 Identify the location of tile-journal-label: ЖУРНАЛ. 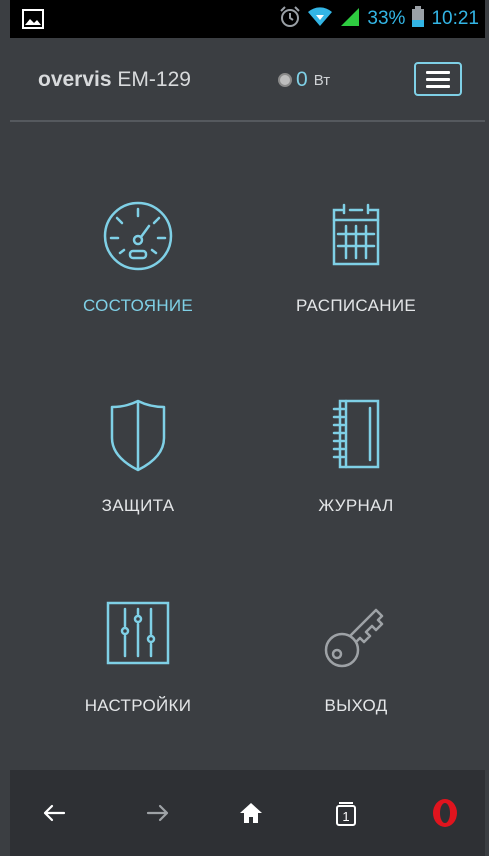
(356, 505).